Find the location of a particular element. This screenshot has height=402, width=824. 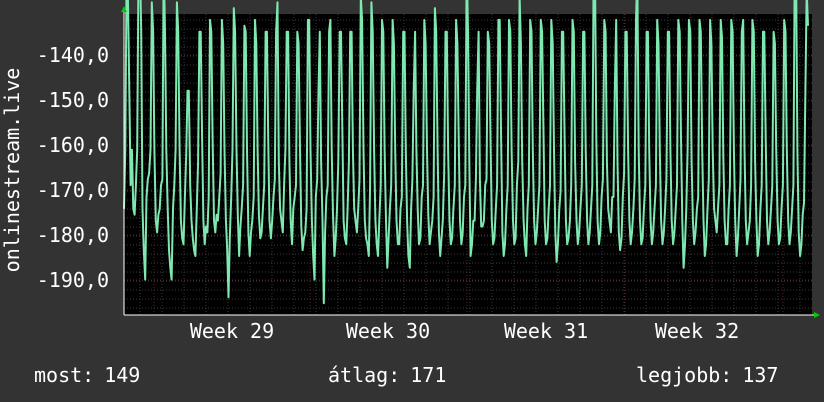

stat-most-value: 149 is located at coordinates (122, 375).